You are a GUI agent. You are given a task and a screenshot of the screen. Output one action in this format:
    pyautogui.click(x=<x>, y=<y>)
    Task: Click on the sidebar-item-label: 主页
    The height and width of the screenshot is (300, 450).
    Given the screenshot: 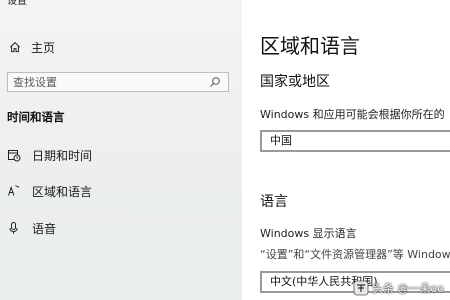 What is the action you would take?
    pyautogui.click(x=43, y=47)
    